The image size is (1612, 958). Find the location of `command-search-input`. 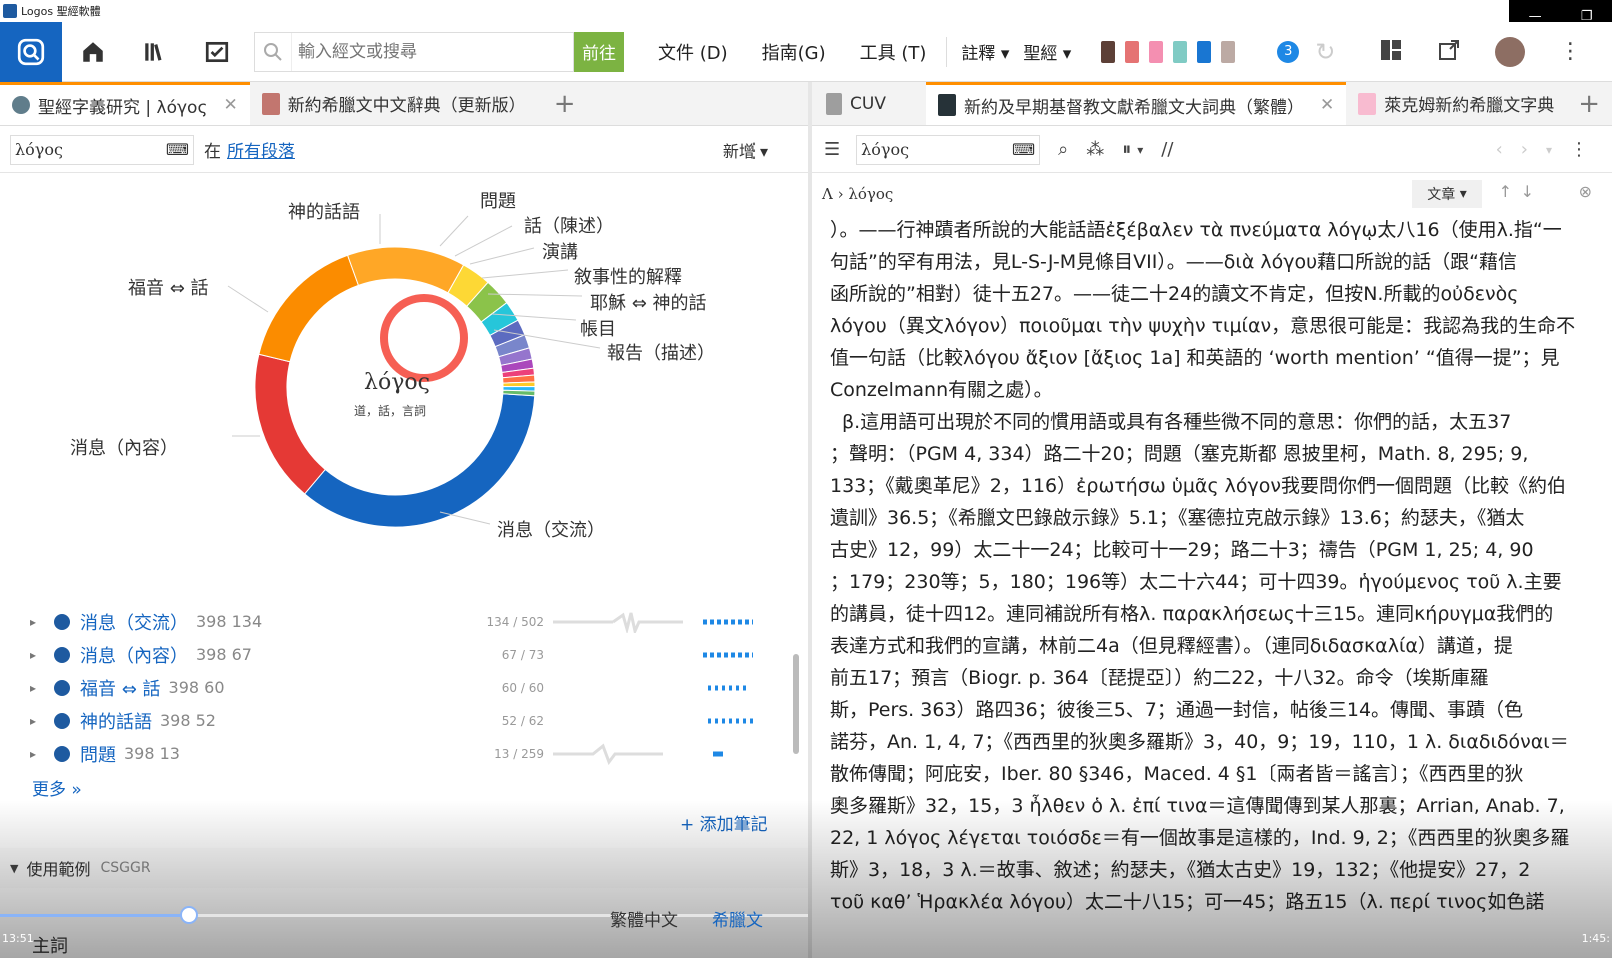

command-search-input is located at coordinates (432, 51).